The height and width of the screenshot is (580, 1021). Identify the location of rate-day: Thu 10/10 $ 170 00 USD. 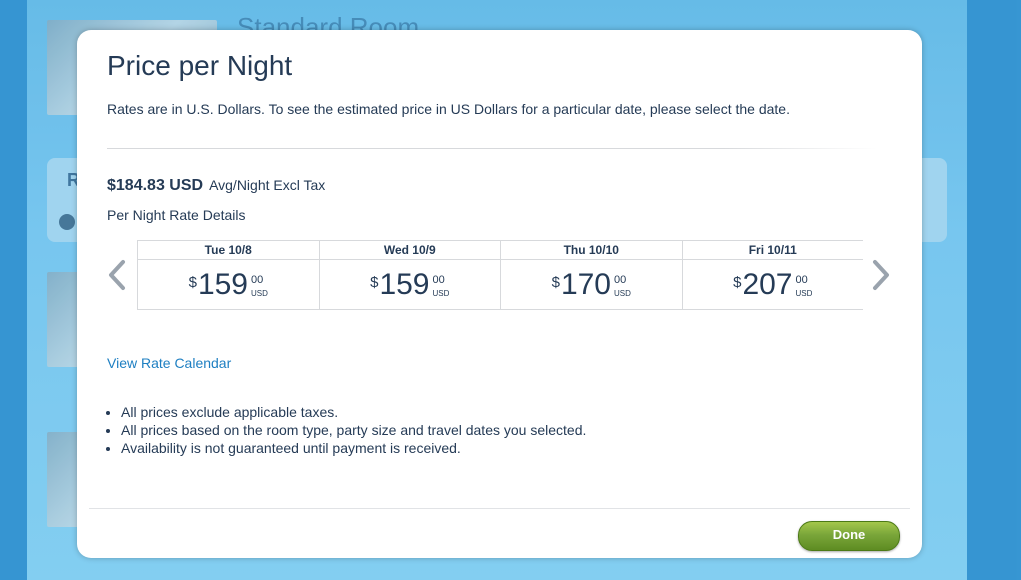
(591, 274).